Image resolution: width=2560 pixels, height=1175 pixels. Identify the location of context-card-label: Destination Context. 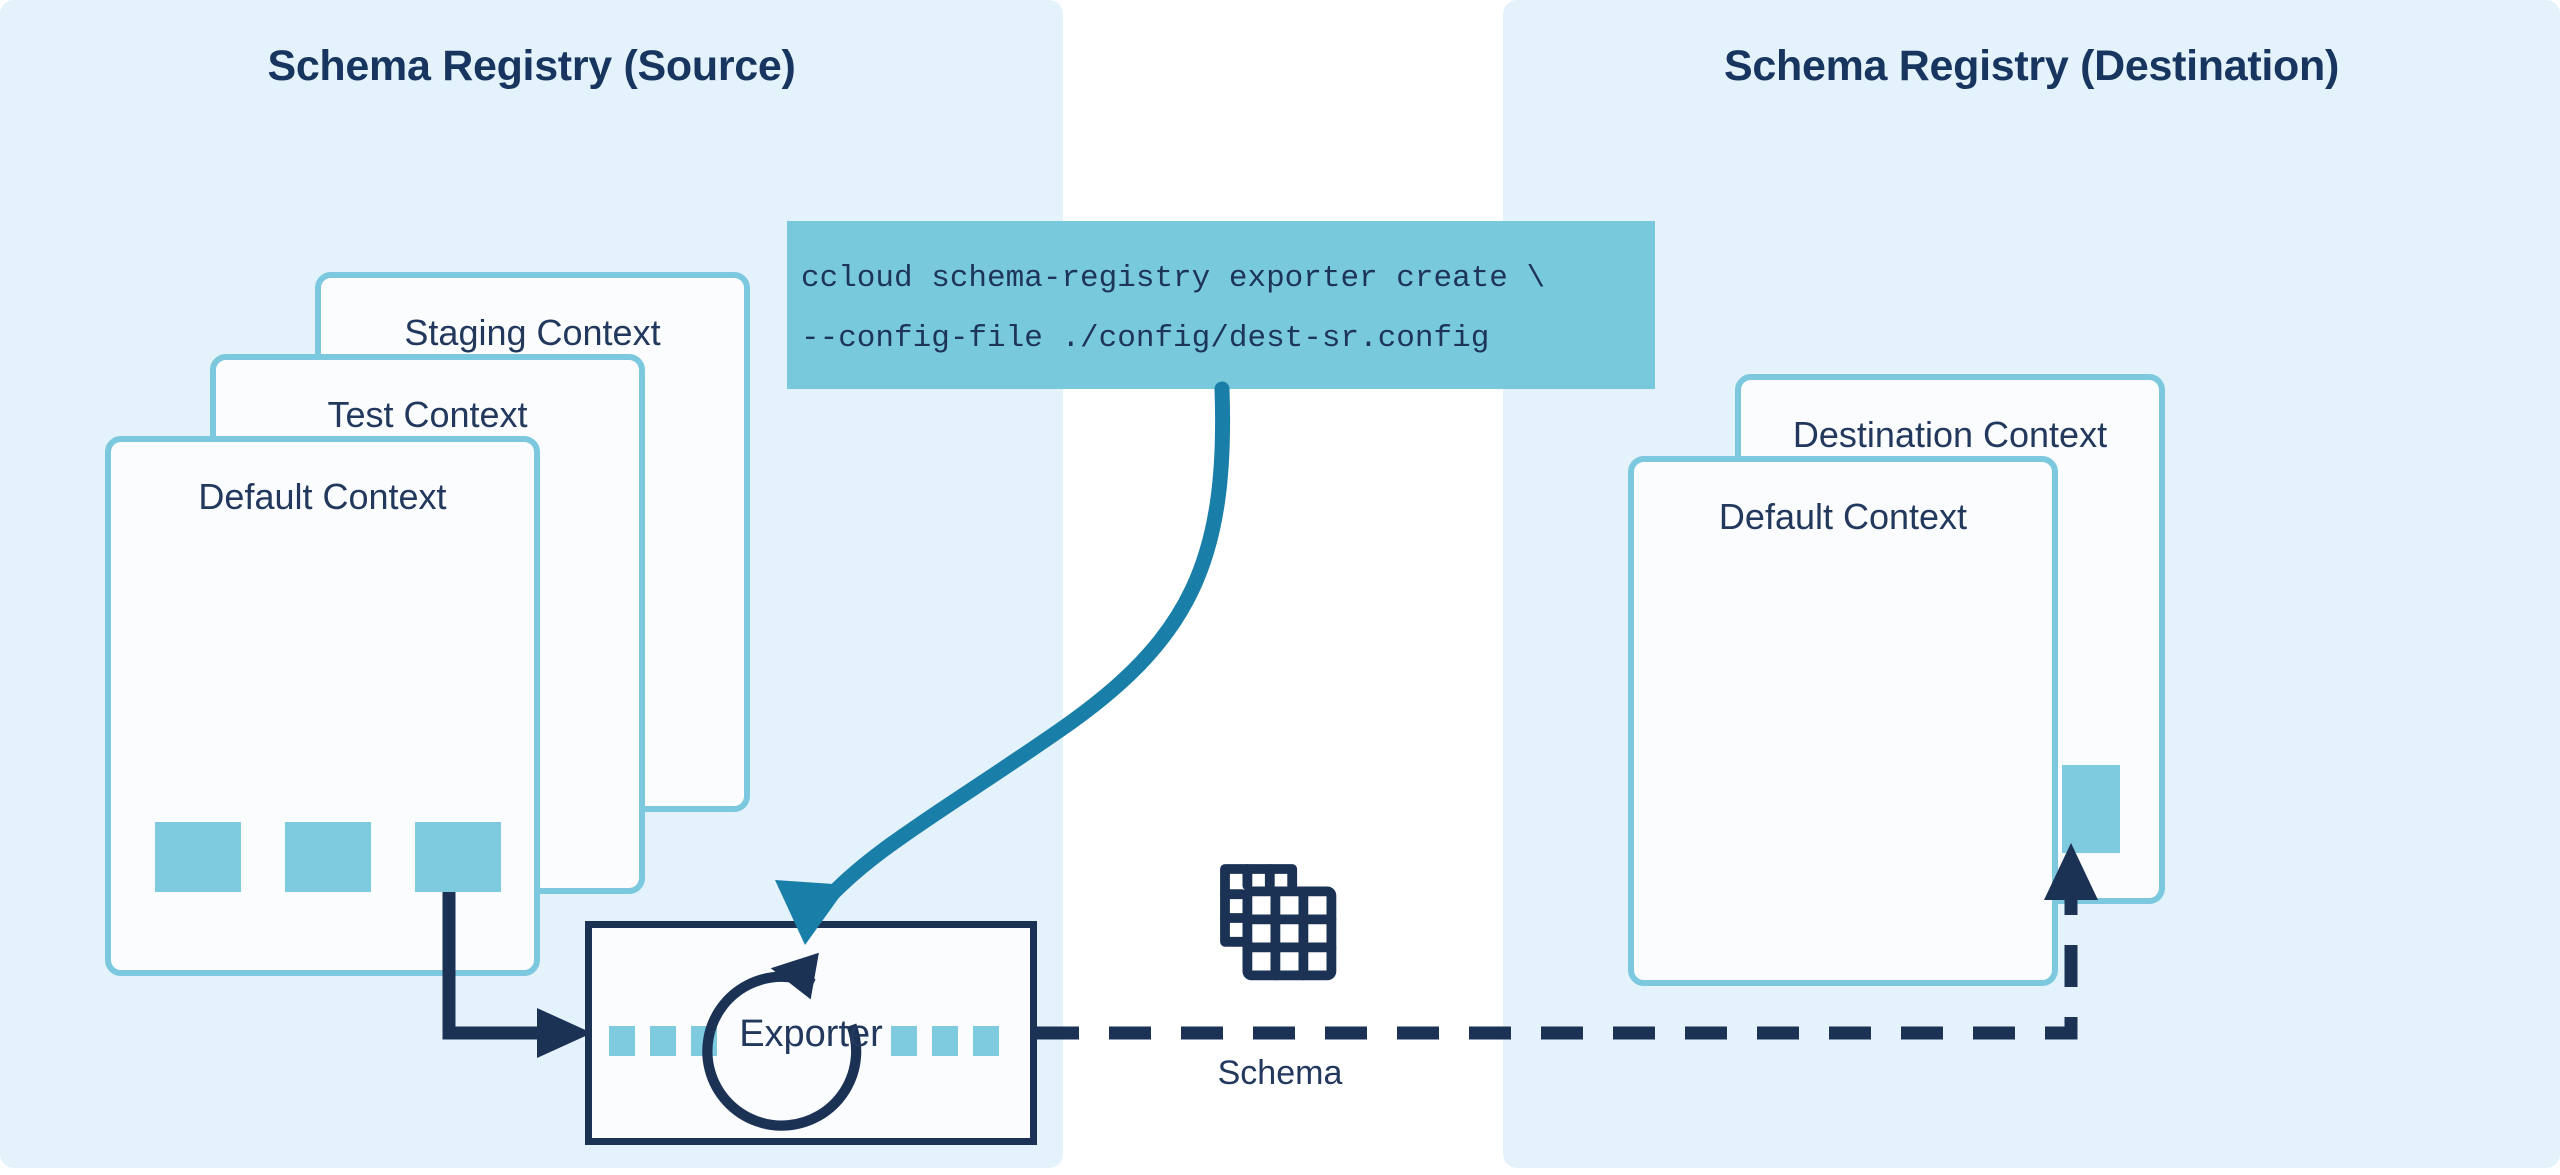
(1950, 434).